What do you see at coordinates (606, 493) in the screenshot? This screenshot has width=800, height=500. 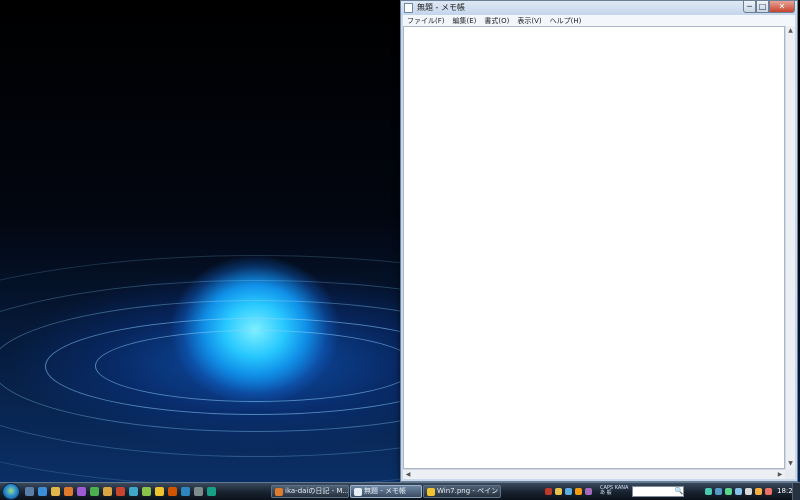 I see `ime-status-line: あ 般` at bounding box center [606, 493].